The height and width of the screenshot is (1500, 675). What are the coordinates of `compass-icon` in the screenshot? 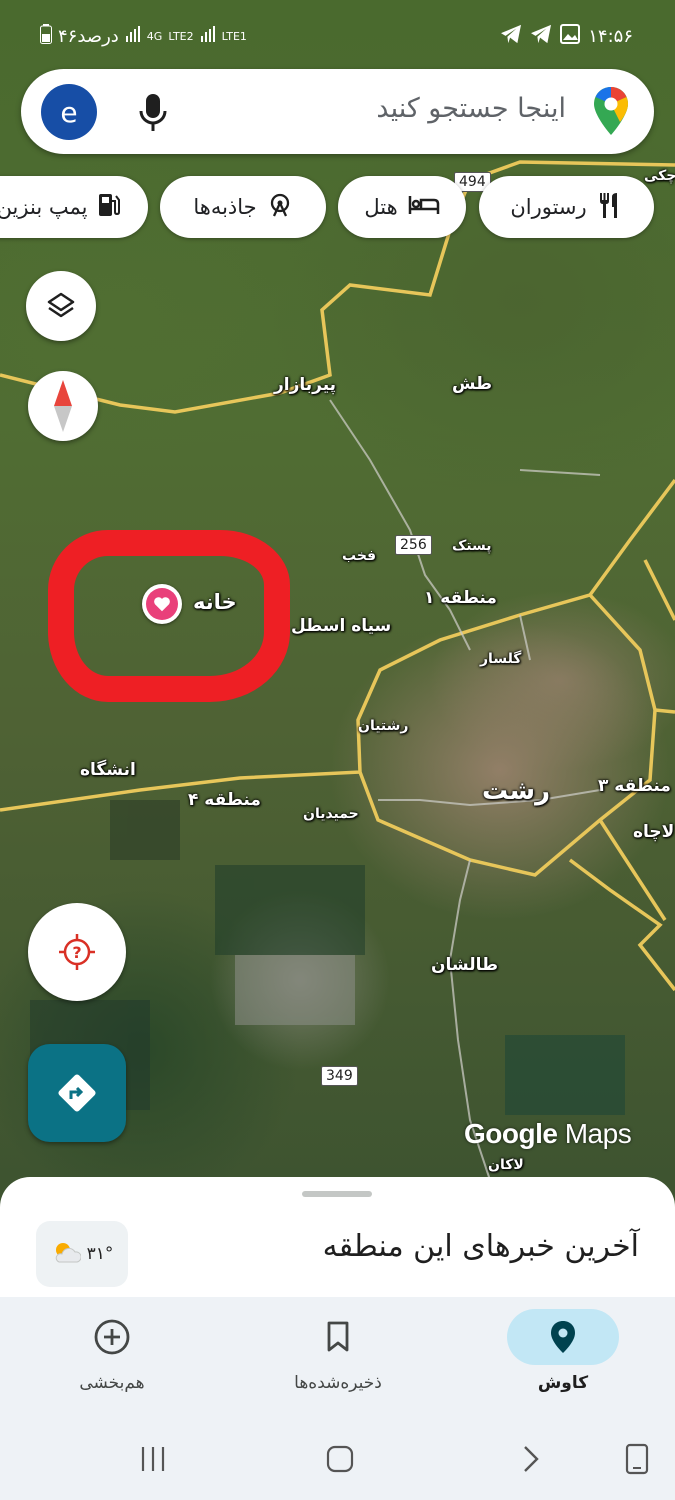 It's located at (63, 406).